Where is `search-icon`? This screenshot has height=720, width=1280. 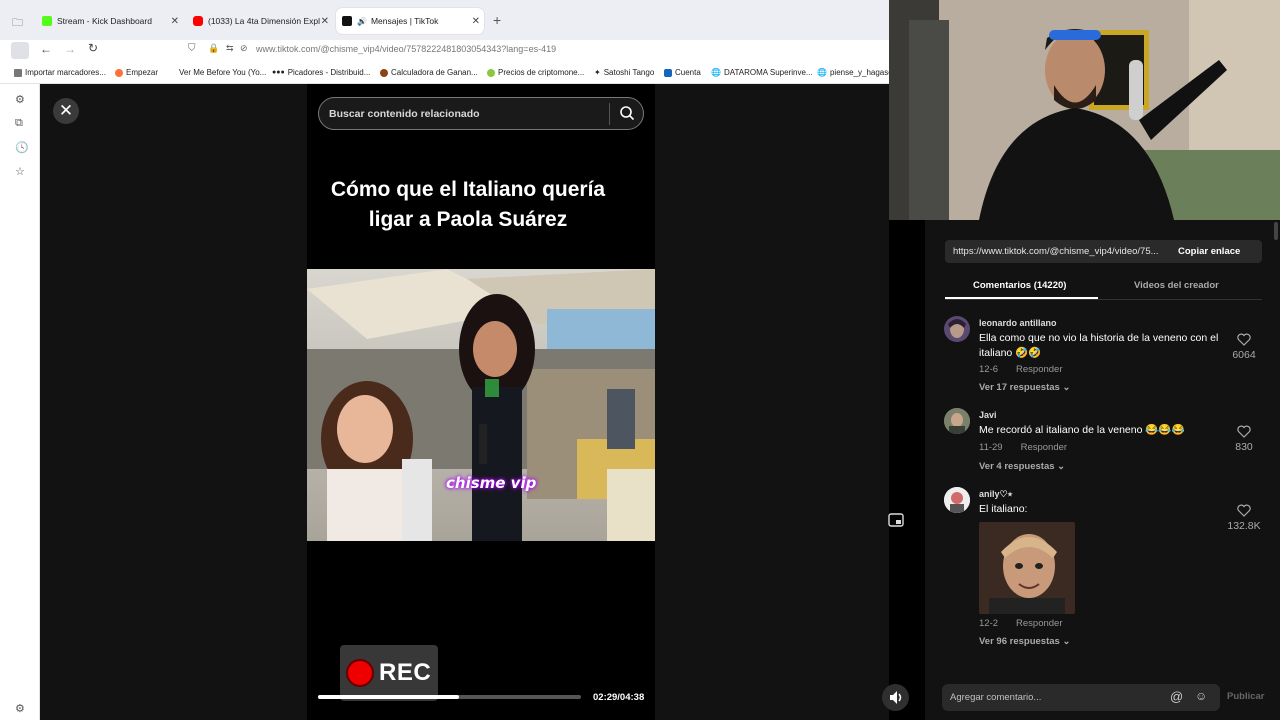
search-icon is located at coordinates (627, 113).